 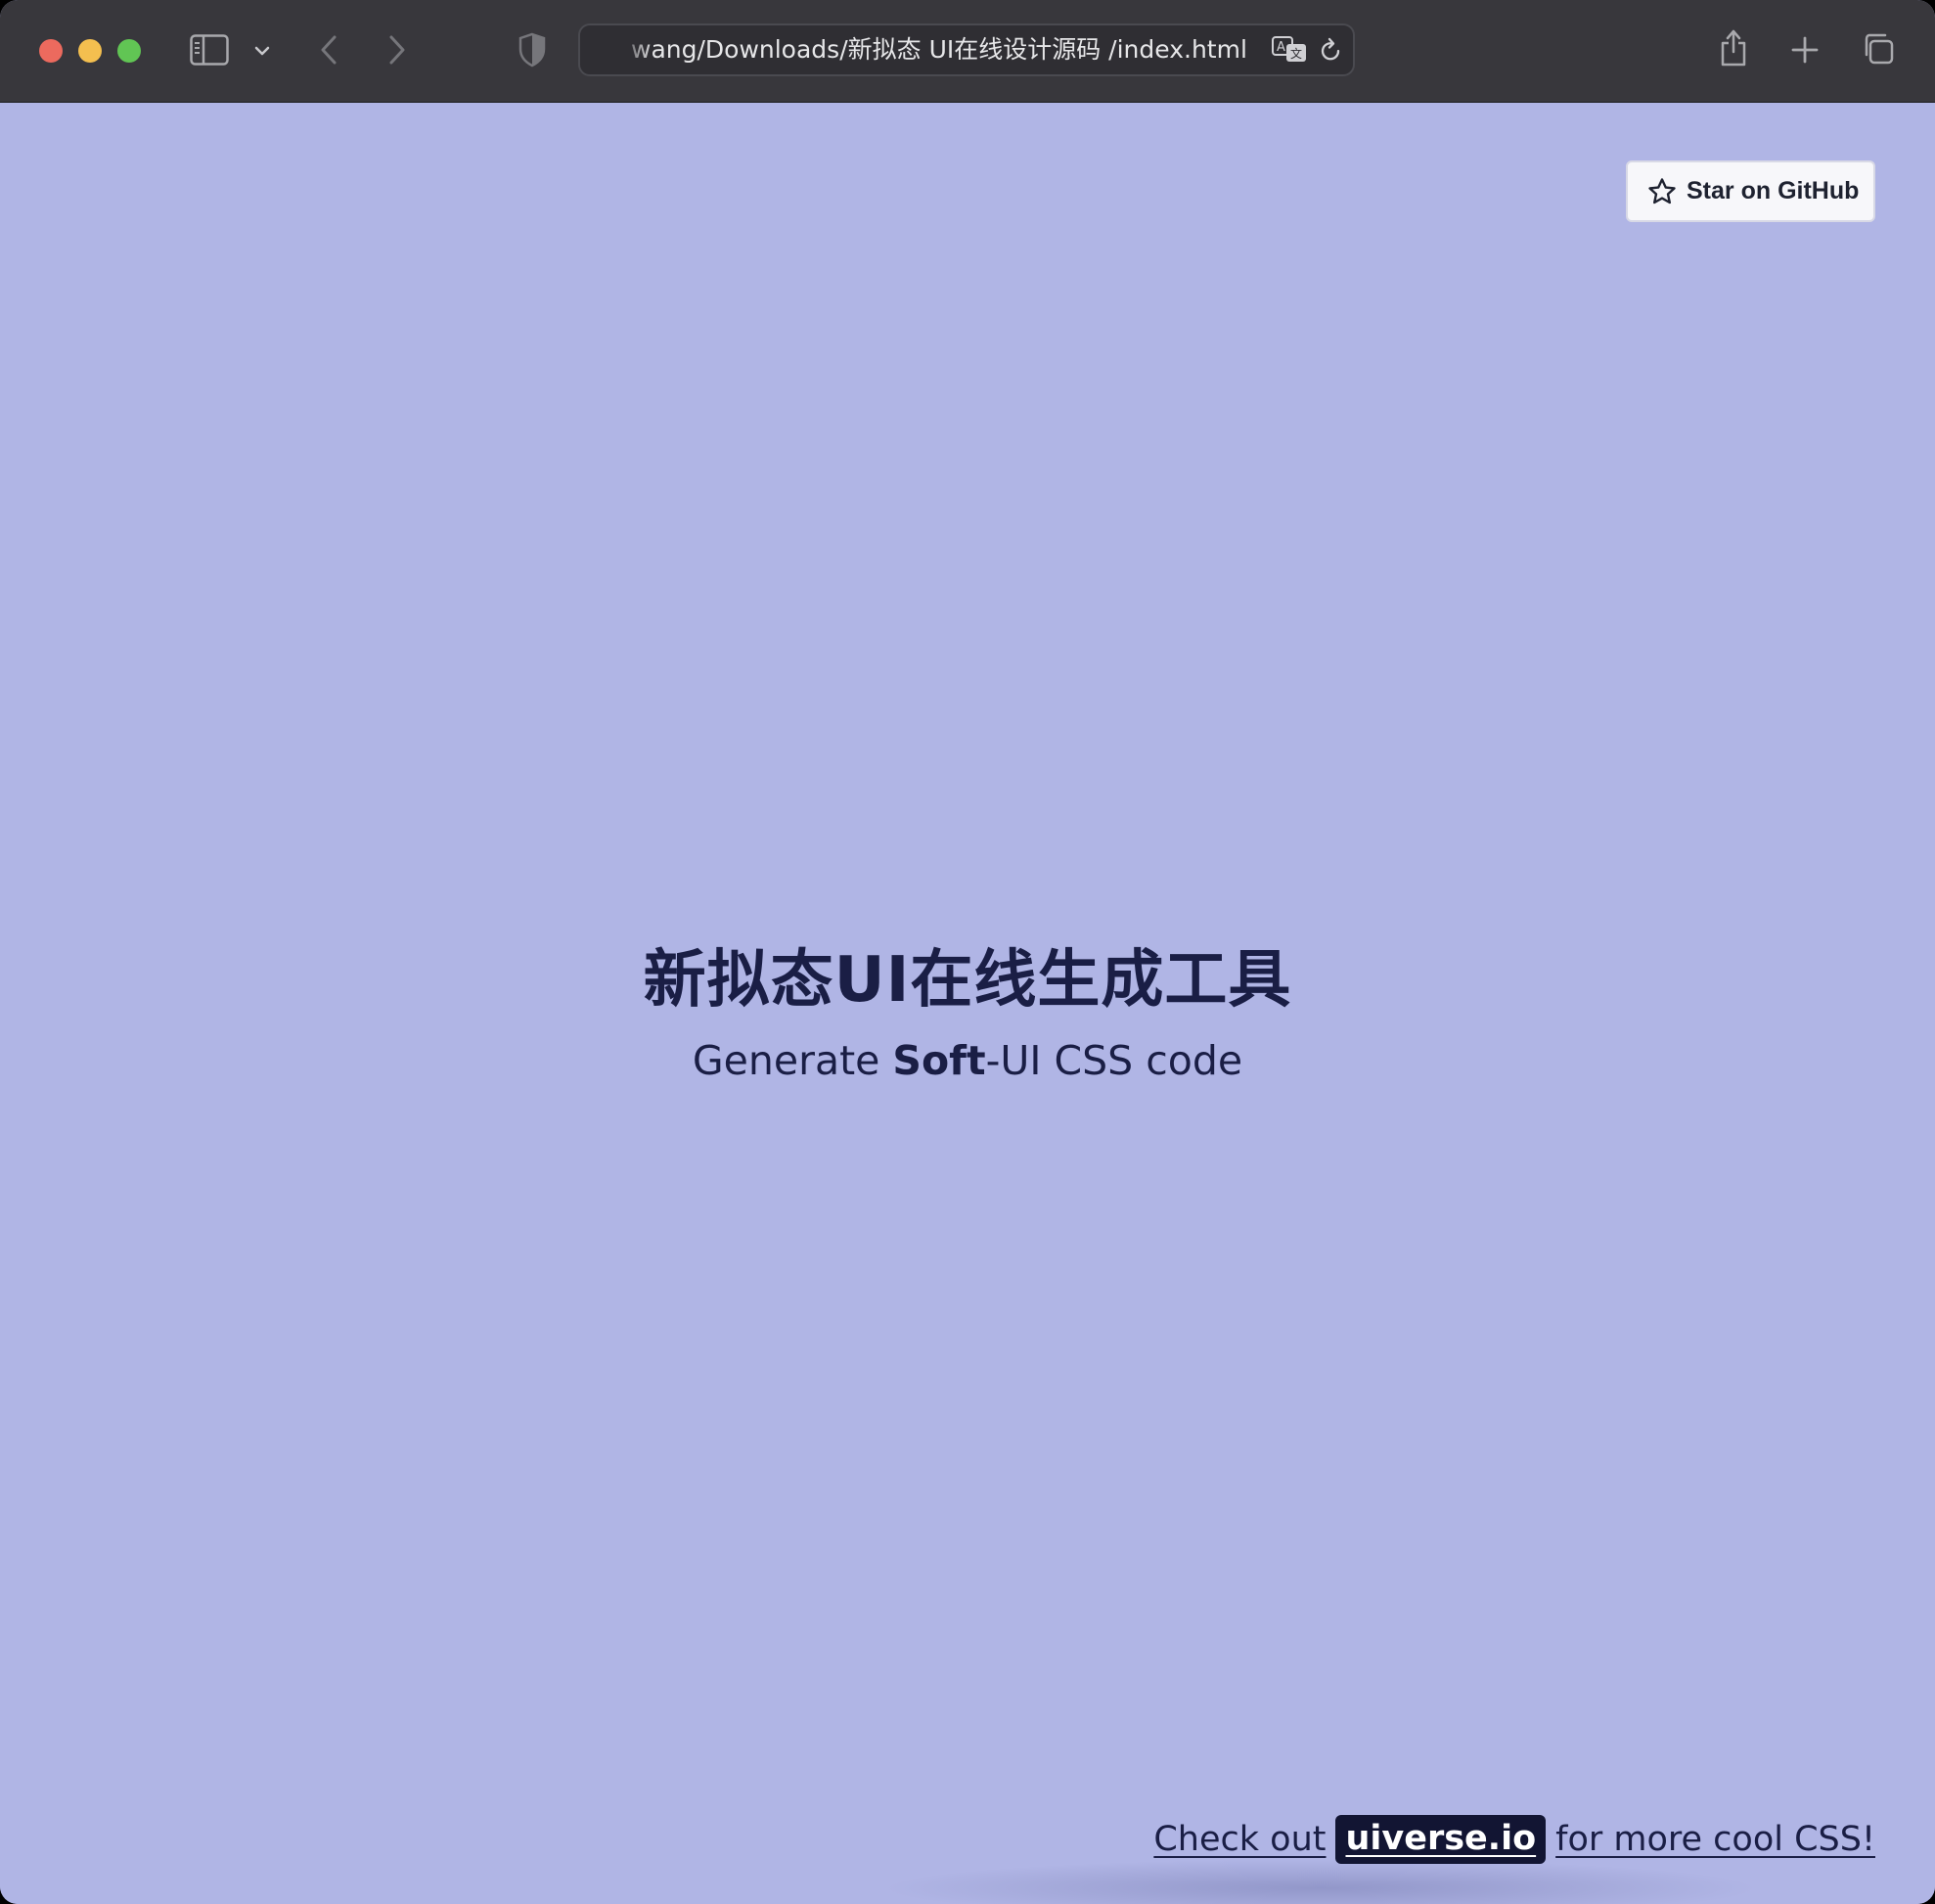 I want to click on svg-text: 文, so click(x=1296, y=53).